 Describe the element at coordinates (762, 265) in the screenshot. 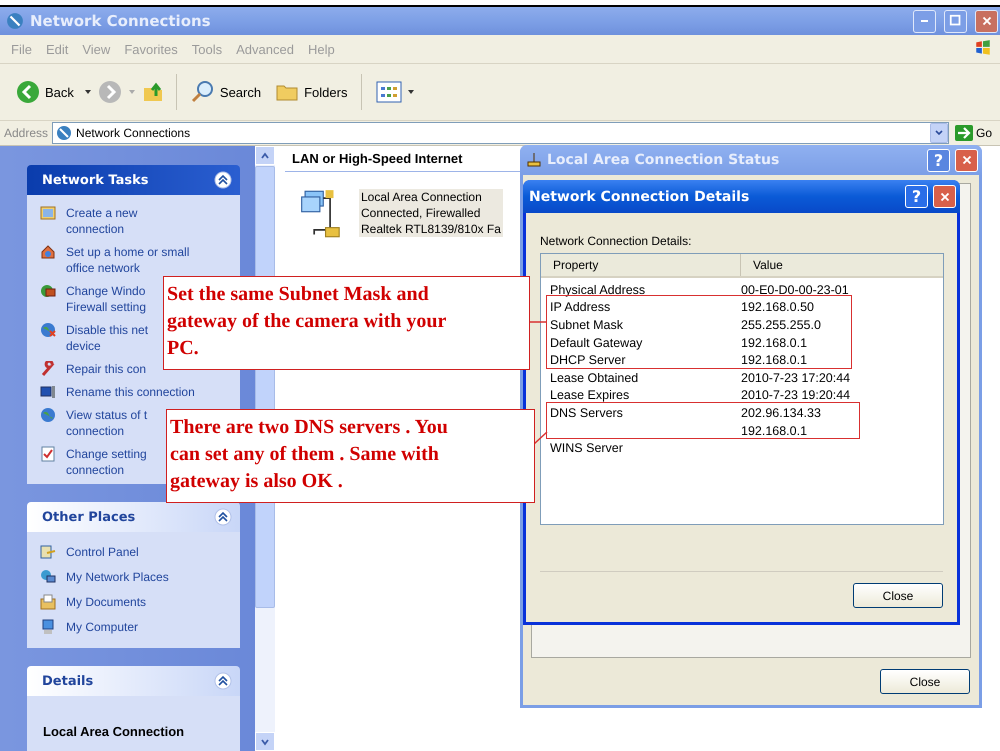

I see `column-header: Value` at that location.